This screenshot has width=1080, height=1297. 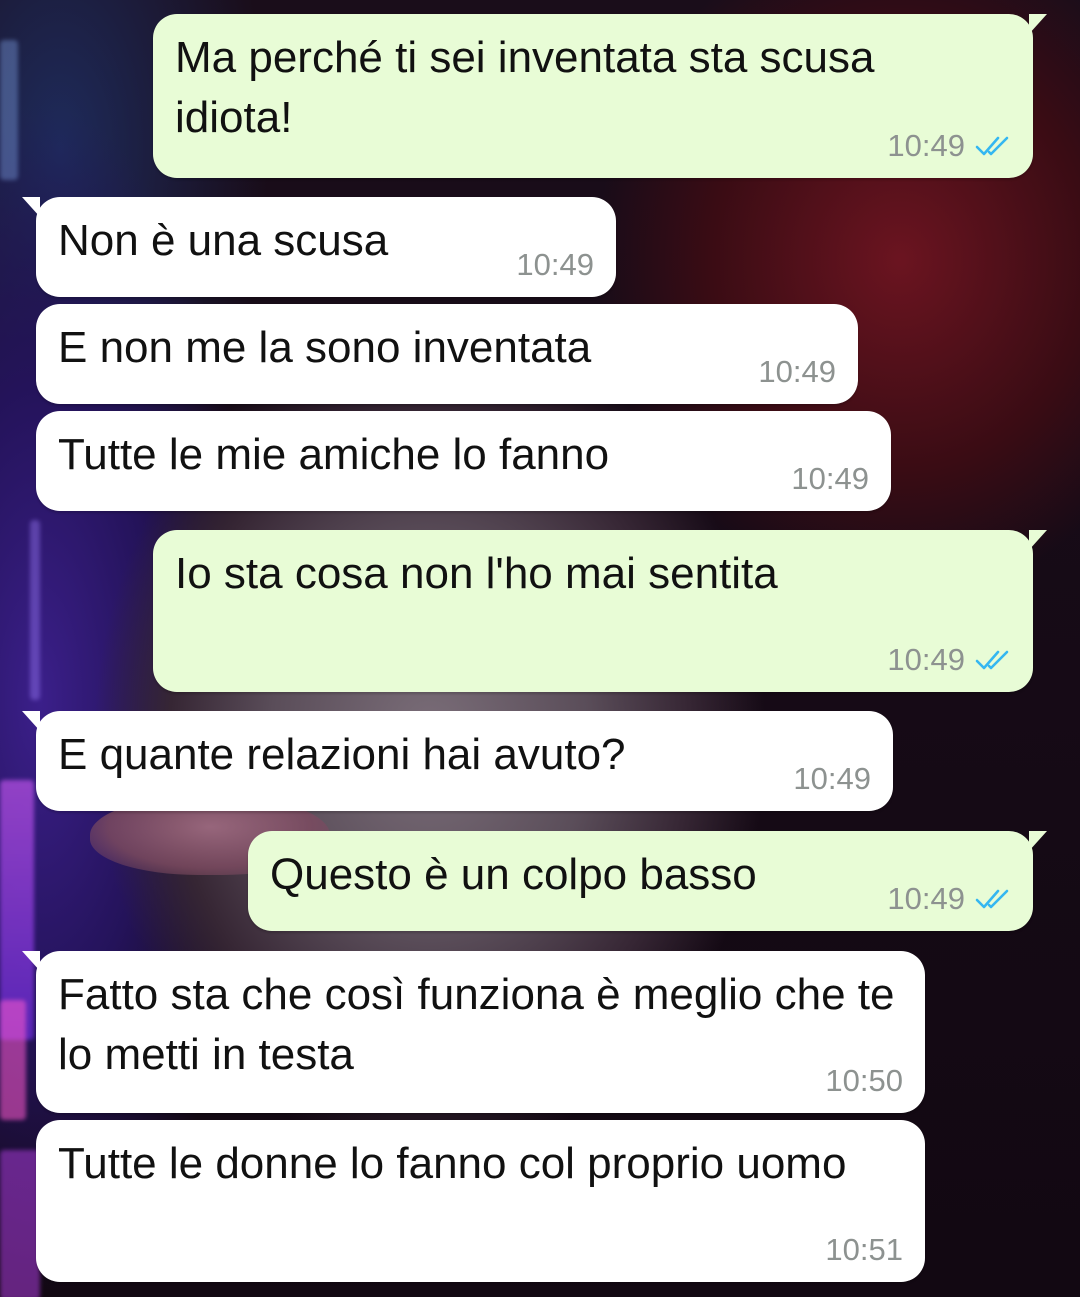 I want to click on message-time: 10:50, so click(x=864, y=1080).